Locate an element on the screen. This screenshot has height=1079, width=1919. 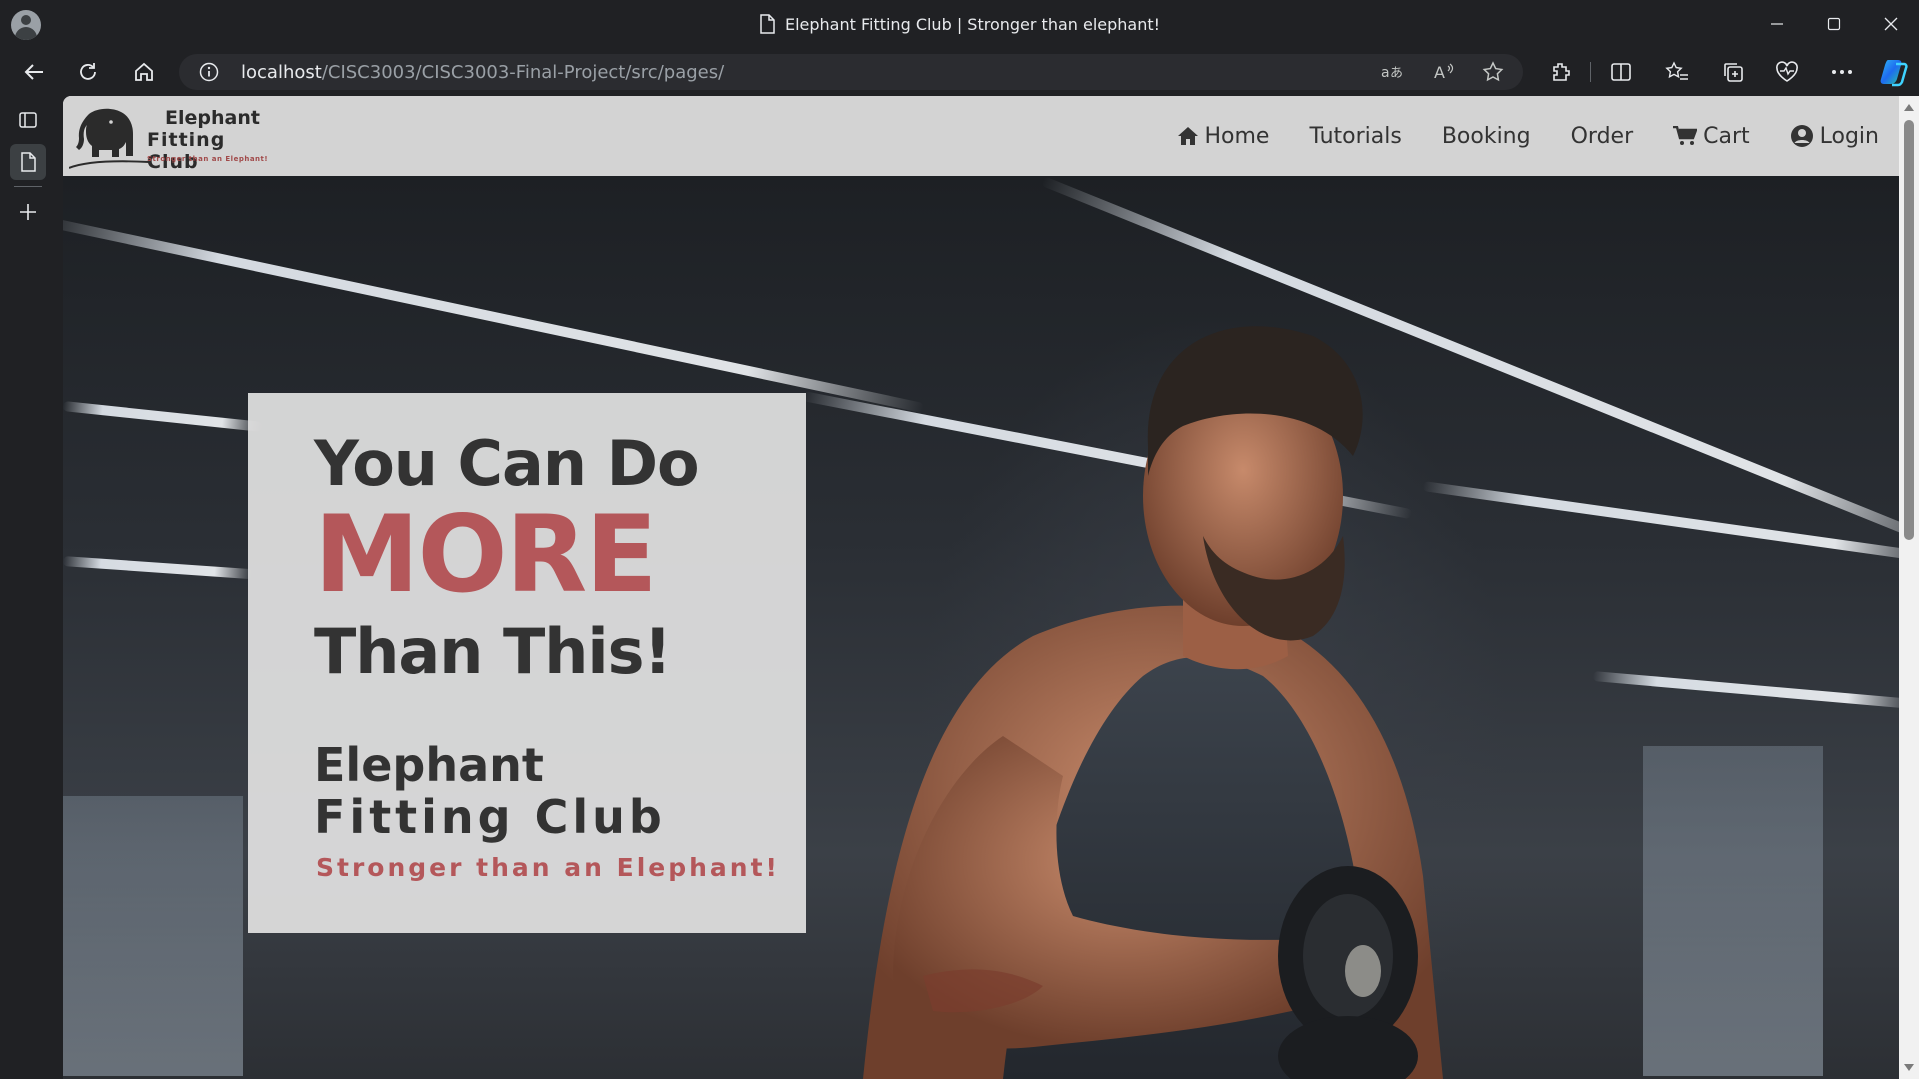
nav-tutorials-label: Tutorials is located at coordinates (1355, 136).